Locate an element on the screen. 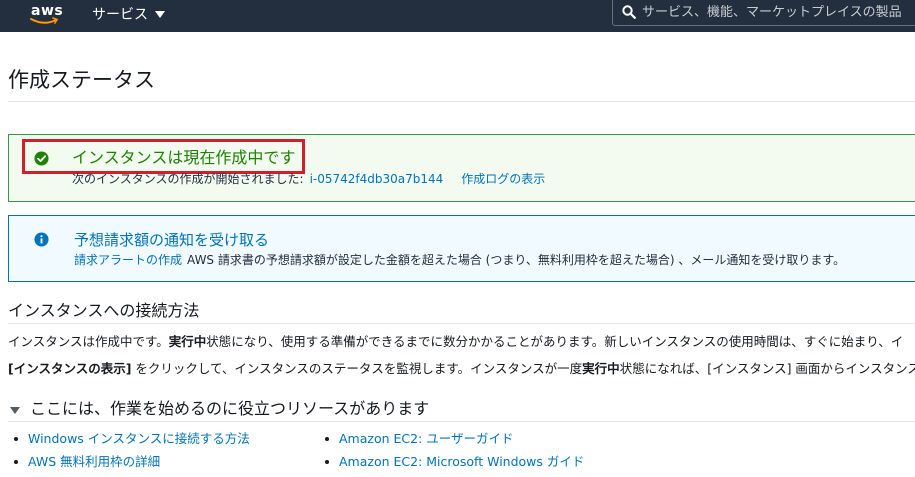  free-tier-details-link: AWS 無料利用枠の詳細 is located at coordinates (94, 461).